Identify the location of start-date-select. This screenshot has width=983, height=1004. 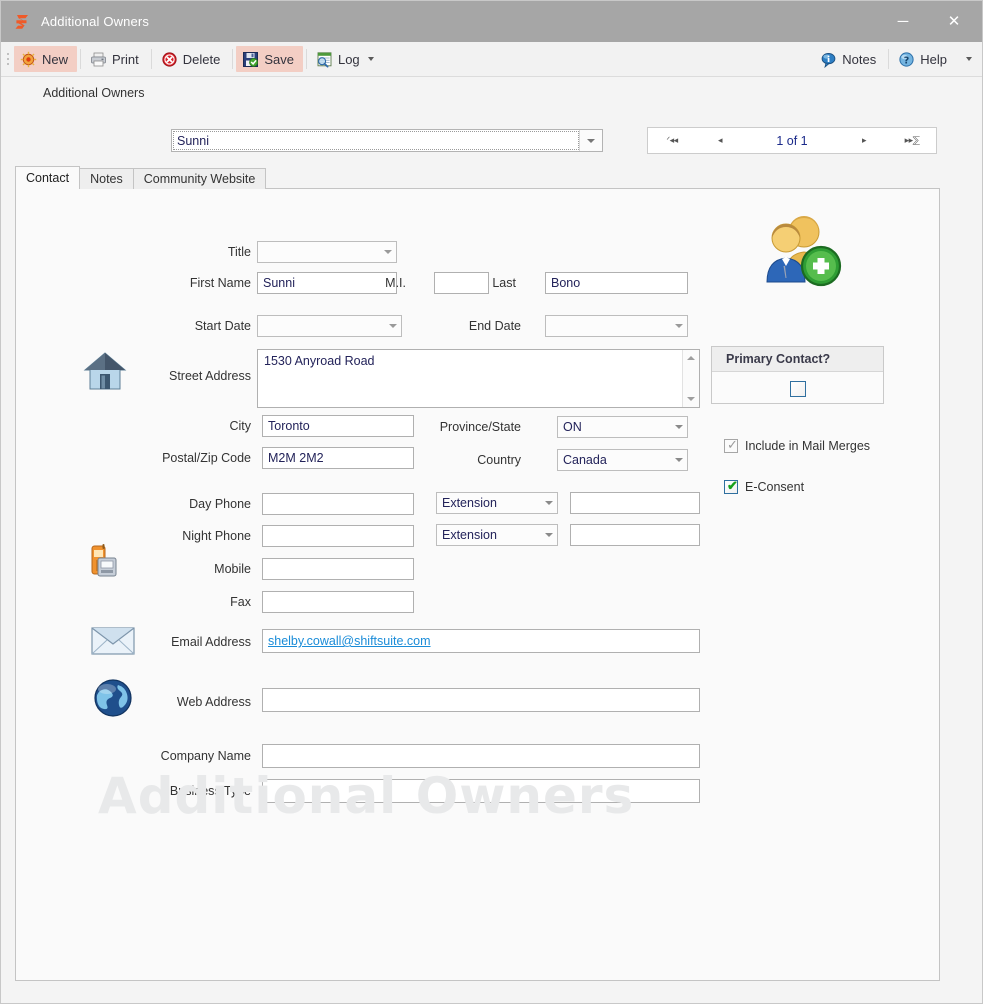
(329, 326).